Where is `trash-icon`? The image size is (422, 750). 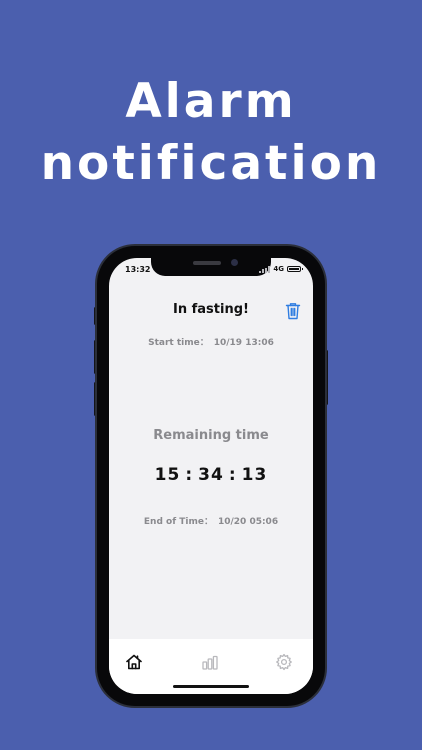 trash-icon is located at coordinates (293, 311).